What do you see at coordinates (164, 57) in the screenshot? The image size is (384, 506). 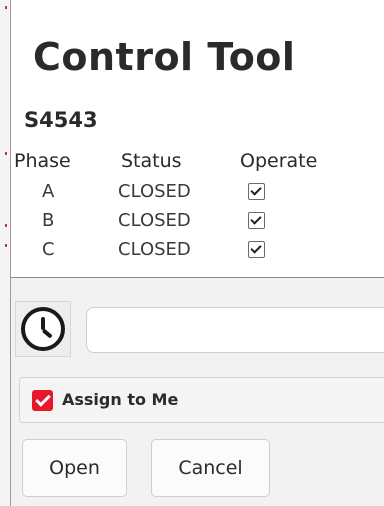 I see `dialog-title: Control Tool` at bounding box center [164, 57].